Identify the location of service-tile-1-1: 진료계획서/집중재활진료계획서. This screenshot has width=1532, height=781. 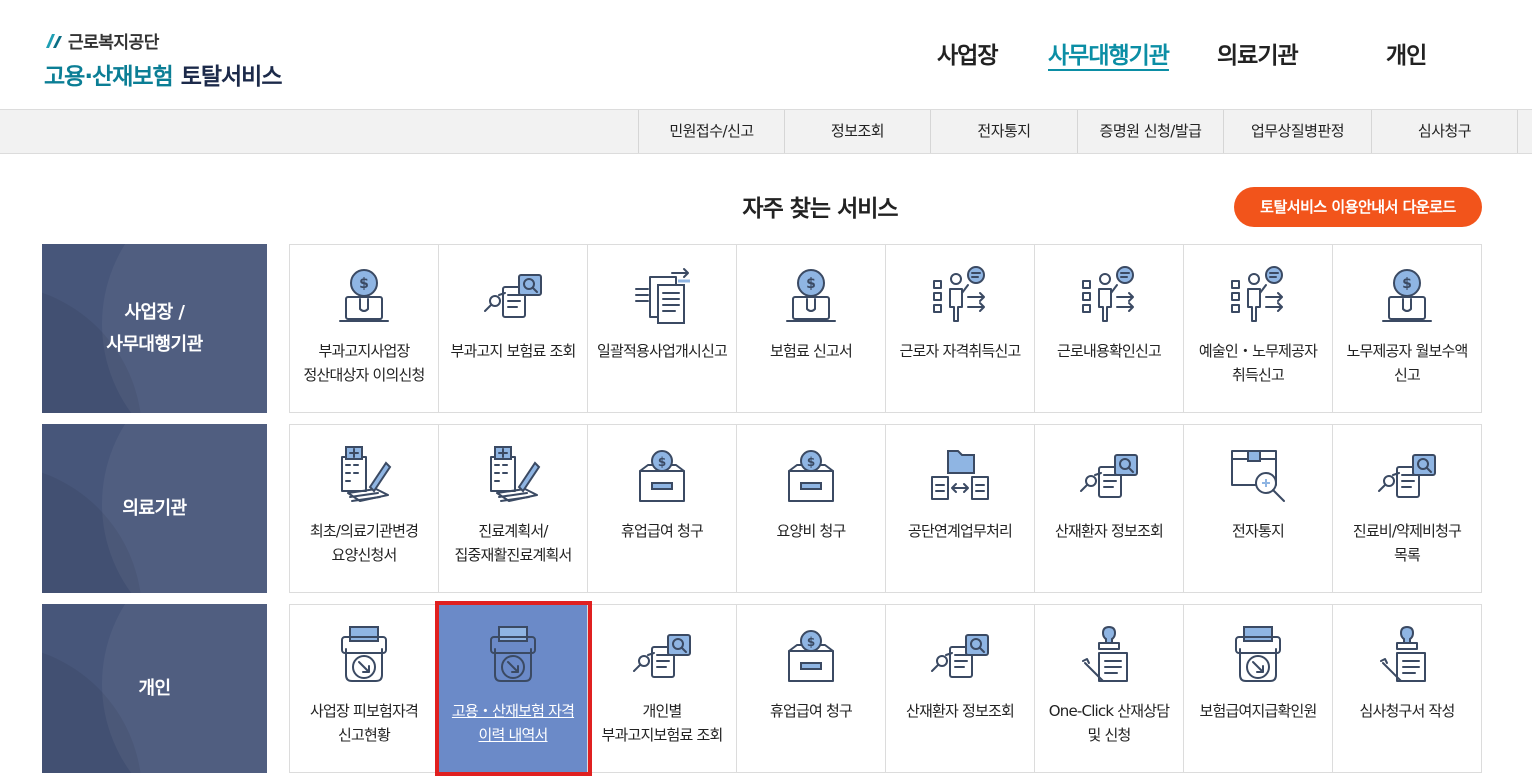
(513, 508).